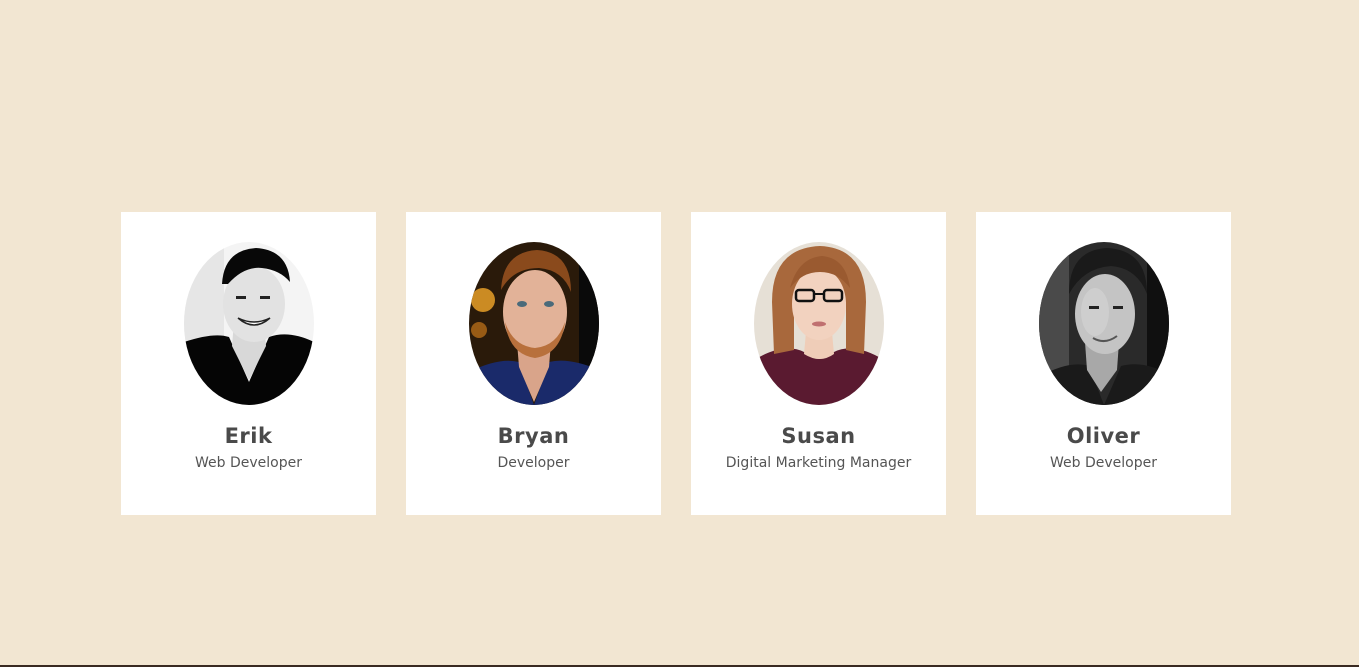 The width and height of the screenshot is (1359, 667). I want to click on team-card-erik: Erik Web Developer, so click(248, 363).